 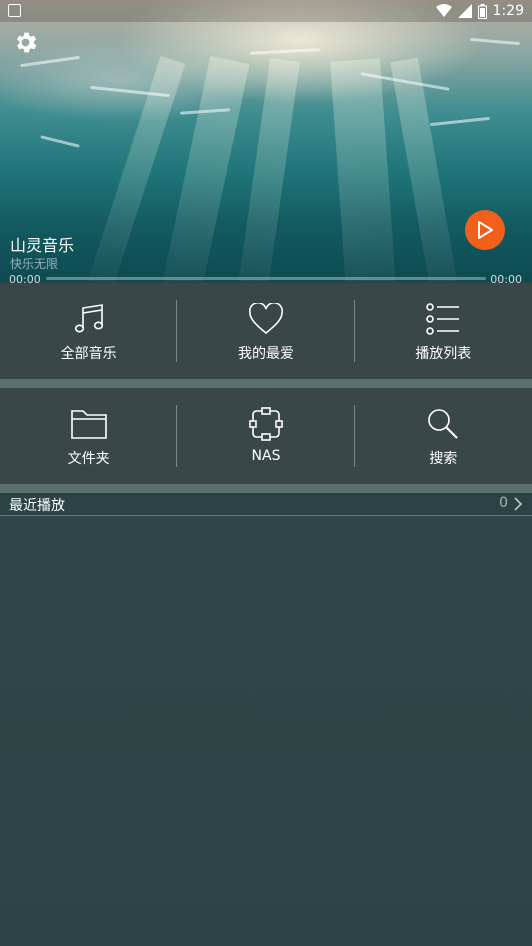 I want to click on play-button, so click(x=485, y=230).